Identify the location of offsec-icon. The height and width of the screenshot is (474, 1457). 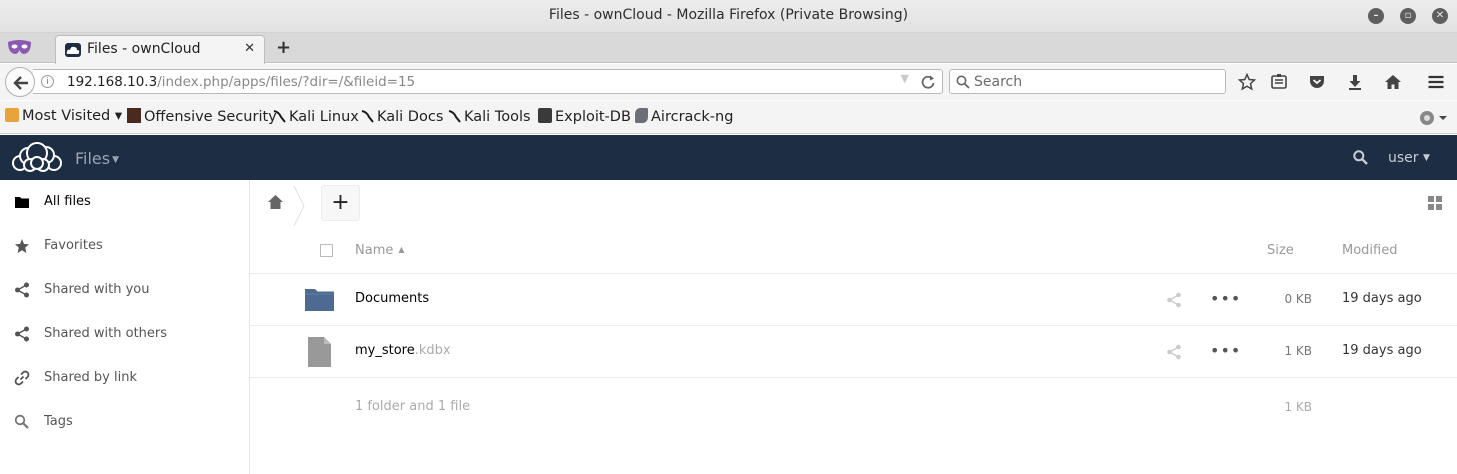
(134, 115).